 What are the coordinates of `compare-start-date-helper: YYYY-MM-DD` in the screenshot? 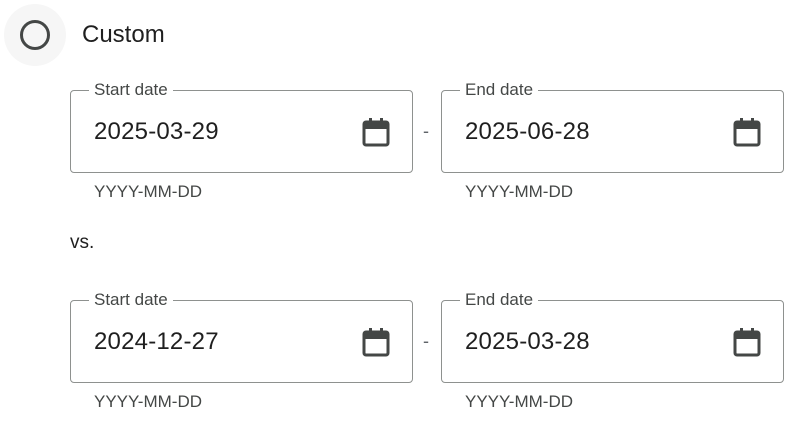 It's located at (148, 401).